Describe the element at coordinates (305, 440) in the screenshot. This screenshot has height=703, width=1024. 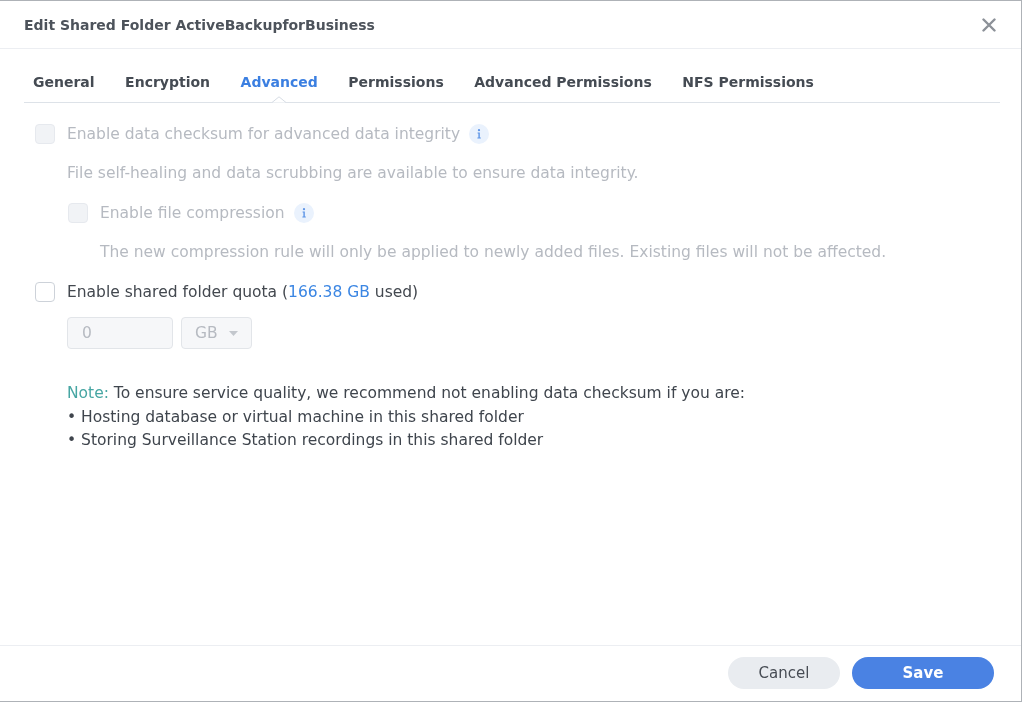
I see `note-item: • Storing Surveillance Station recordings in this shared folder` at that location.